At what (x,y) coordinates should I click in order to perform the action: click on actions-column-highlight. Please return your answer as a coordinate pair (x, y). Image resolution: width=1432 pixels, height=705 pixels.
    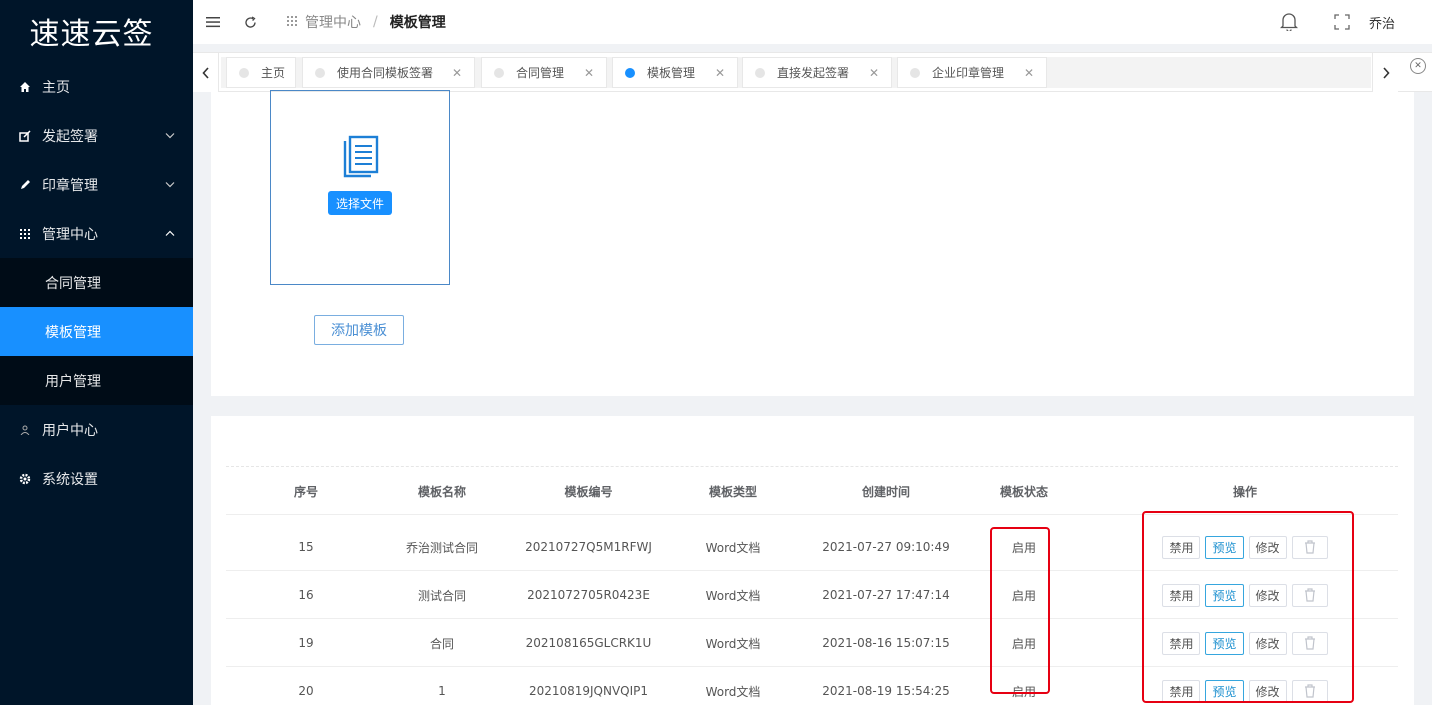
    Looking at the image, I should click on (1248, 607).